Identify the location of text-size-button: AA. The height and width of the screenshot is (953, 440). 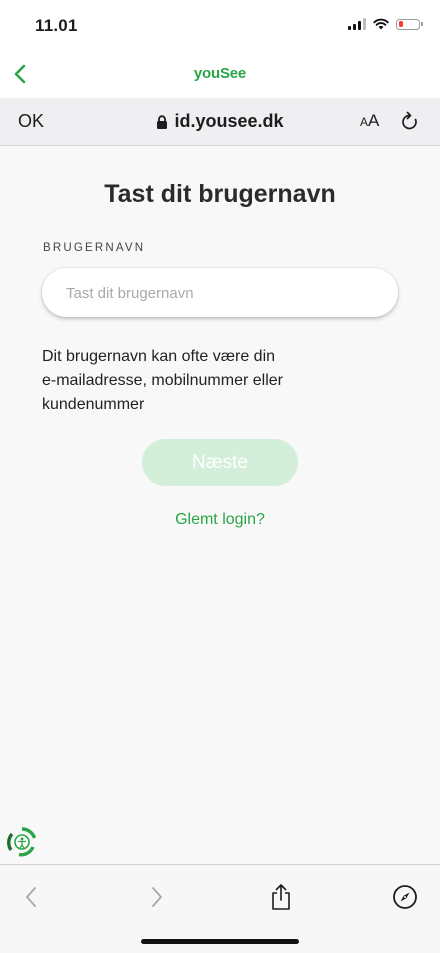
(369, 121).